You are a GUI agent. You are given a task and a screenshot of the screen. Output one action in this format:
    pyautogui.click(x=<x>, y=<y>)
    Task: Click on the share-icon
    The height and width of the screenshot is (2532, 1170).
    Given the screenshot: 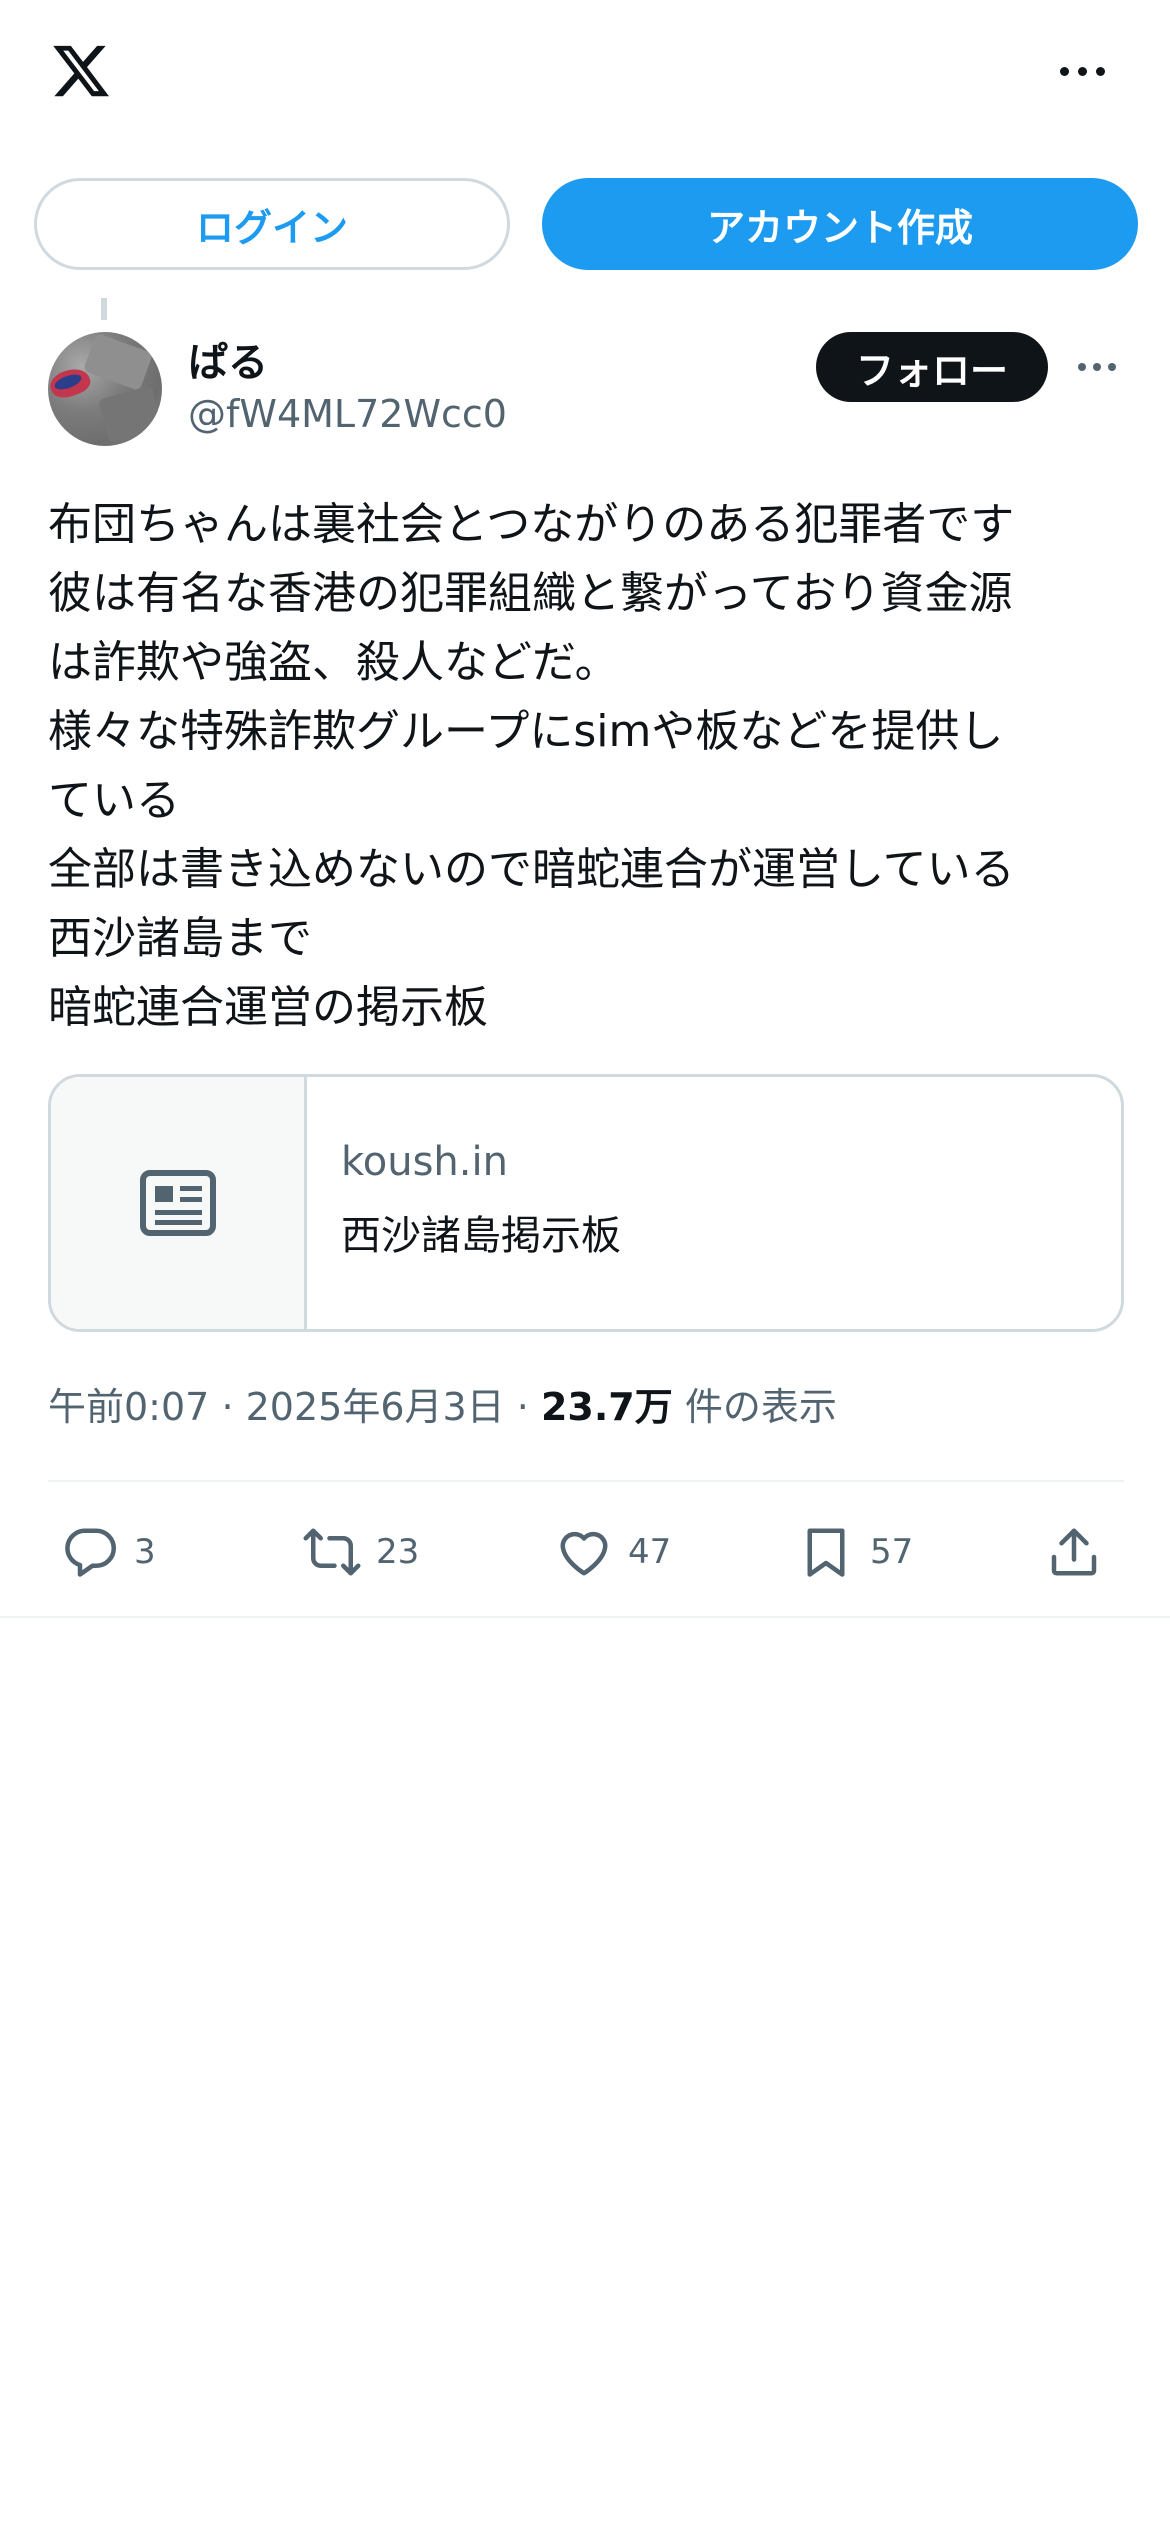 What is the action you would take?
    pyautogui.click(x=1074, y=1552)
    